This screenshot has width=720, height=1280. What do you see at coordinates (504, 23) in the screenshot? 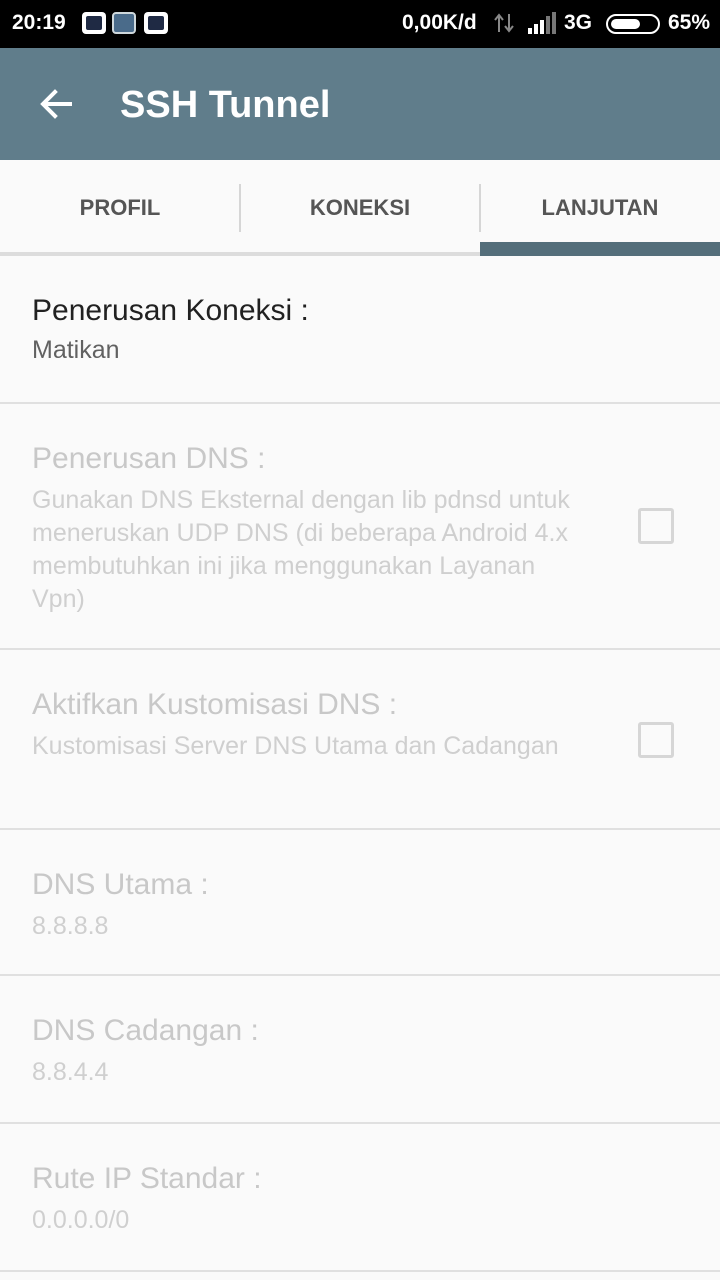
I see `data-transfer-icon` at bounding box center [504, 23].